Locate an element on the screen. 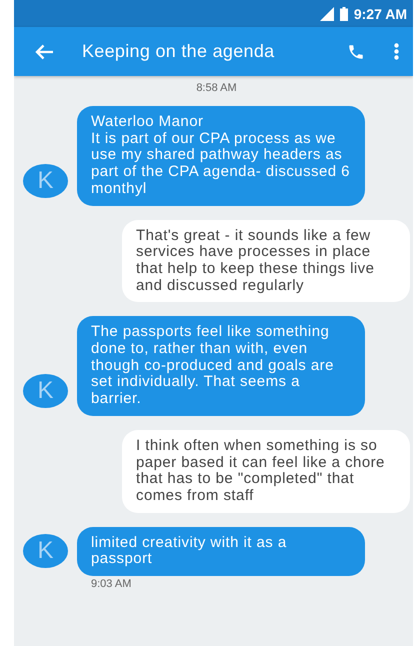 The height and width of the screenshot is (646, 417). message-bubble: I think often when something is so paper based it can feel like a chore that has to be "completed" that comes from staff is located at coordinates (266, 471).